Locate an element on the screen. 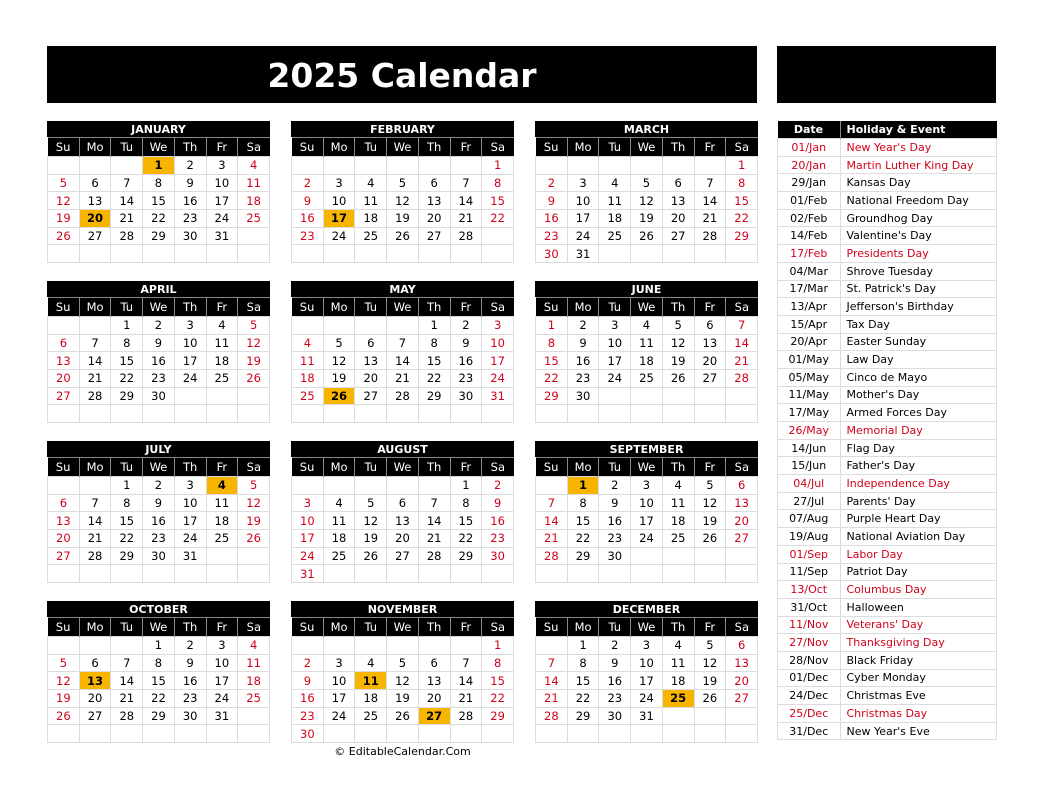  week-row: 23 24 25 26 27 28 29 is located at coordinates (646, 236).